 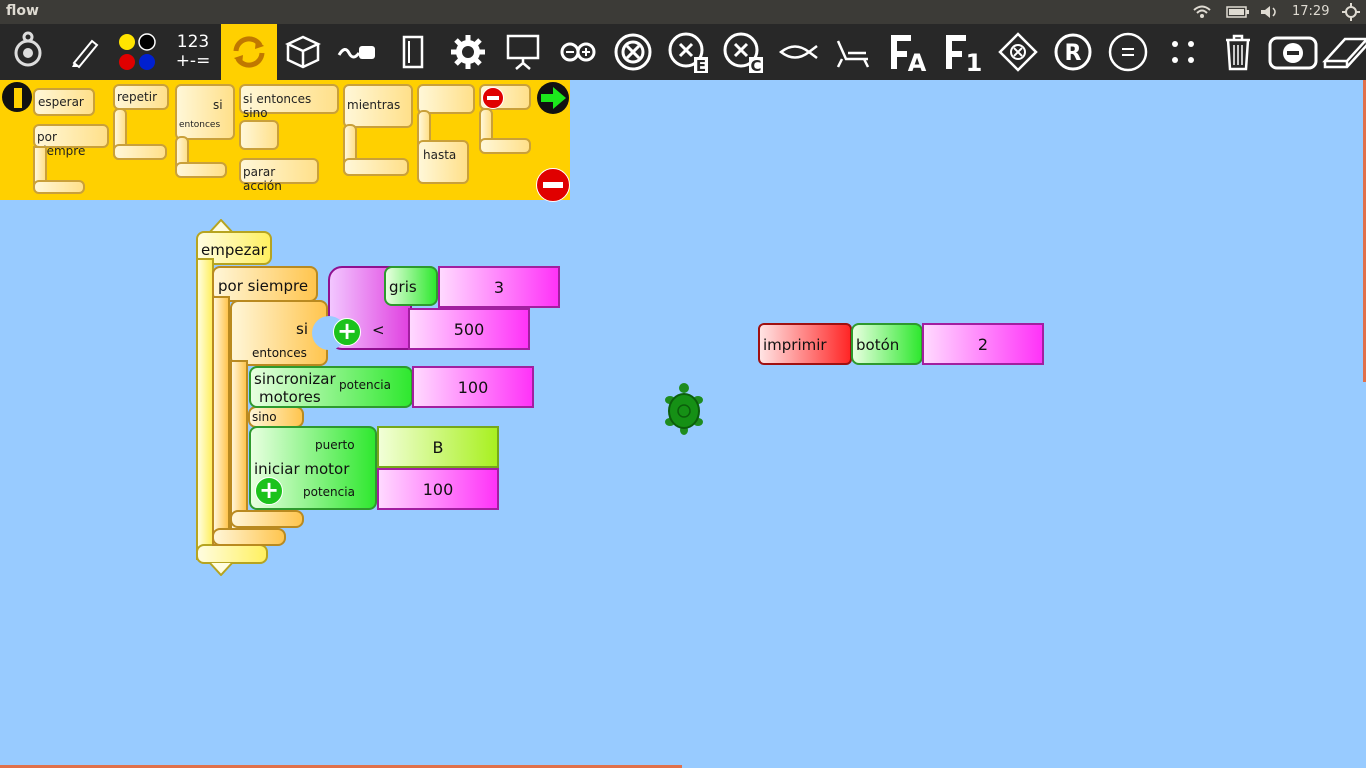 I want to click on colors-icon, so click(x=137, y=51).